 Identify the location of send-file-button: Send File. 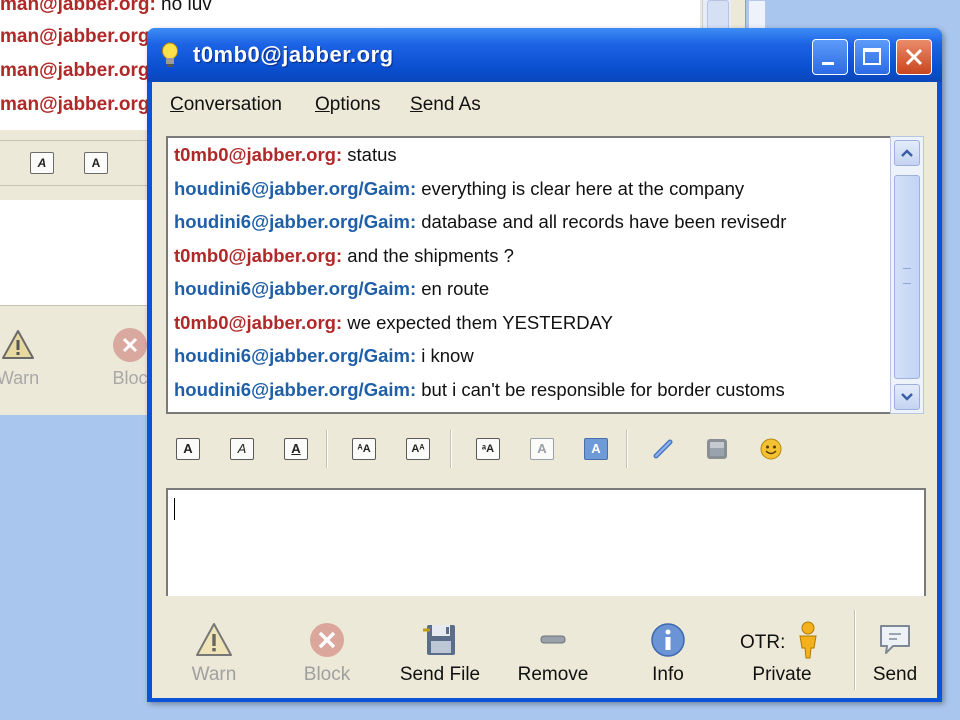
(440, 653).